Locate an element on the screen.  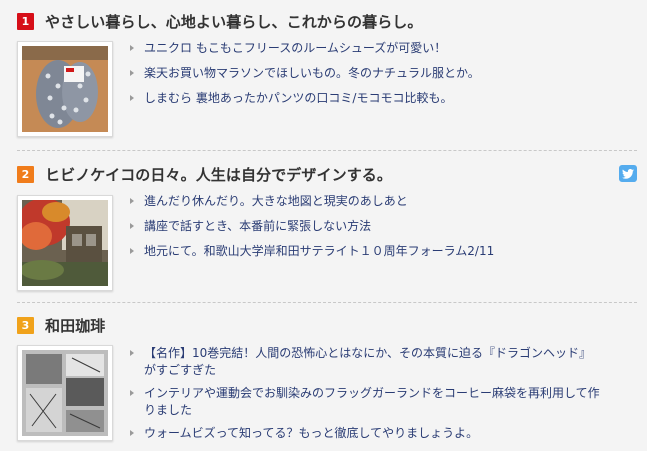
list-item: 楽天お買い物マラソンでほしいもの。冬のナチュラル服とか。 is located at coordinates (304, 73).